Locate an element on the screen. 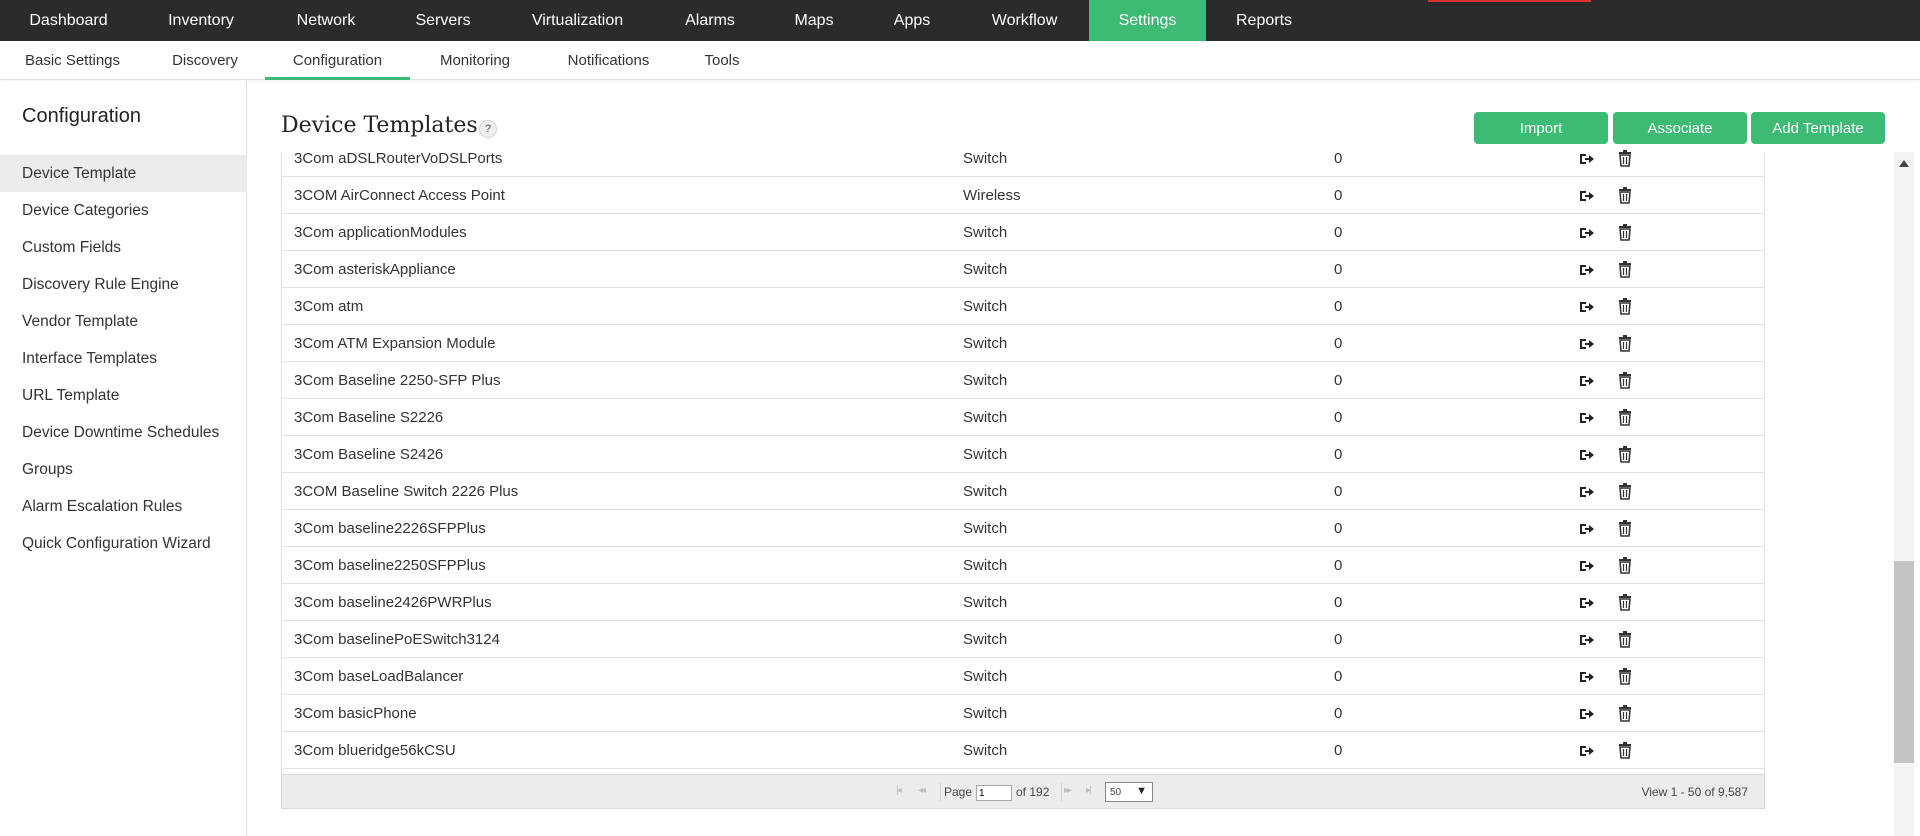  table-row: 3Com baseline2250SFPPlus Switch 0 is located at coordinates (1023, 565).